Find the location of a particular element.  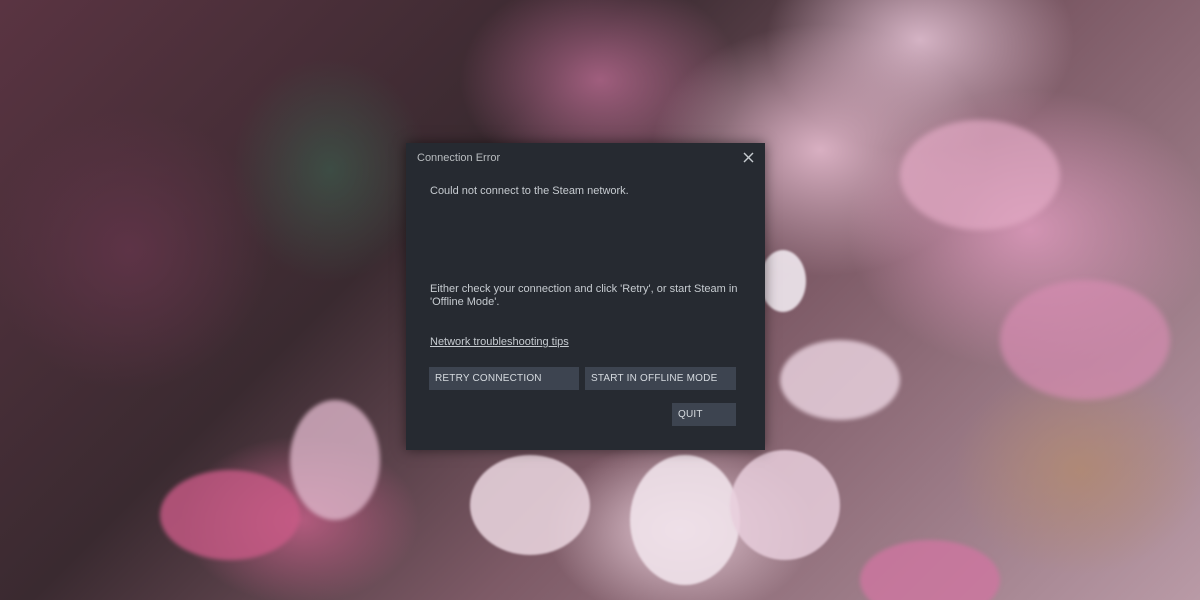

dialog-title: Connection Error is located at coordinates (459, 158).